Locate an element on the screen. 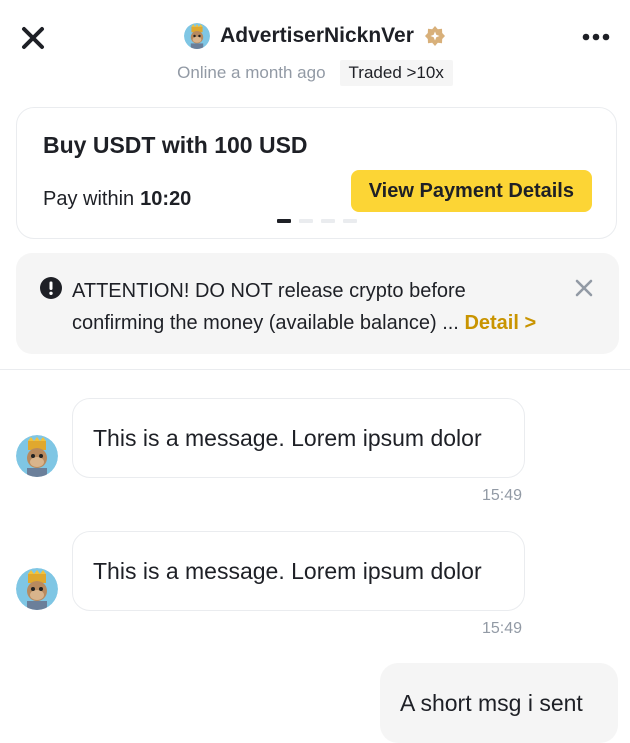 This screenshot has width=630, height=743. dismiss-attention-button is located at coordinates (584, 288).